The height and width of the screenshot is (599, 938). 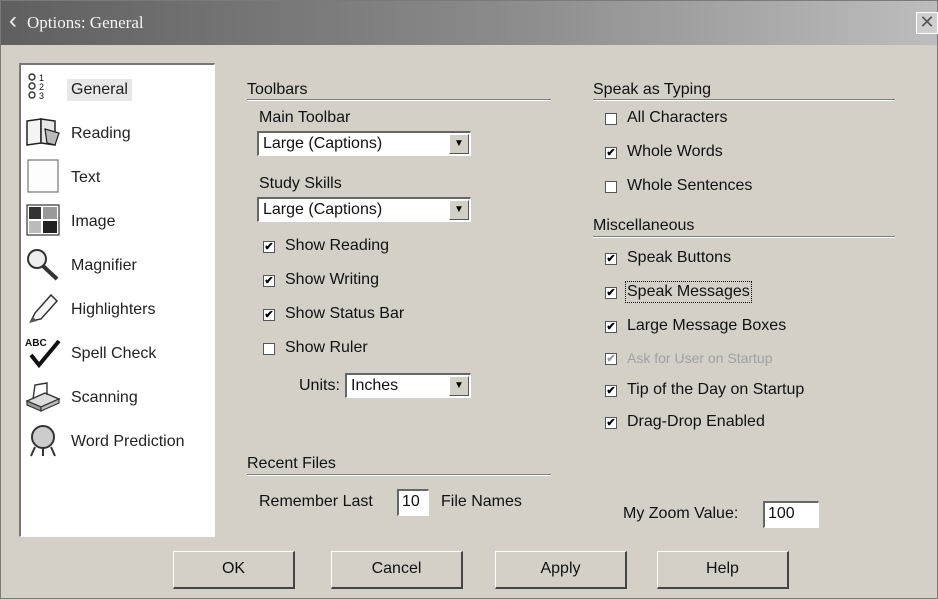 I want to click on apply-button-label: Apply, so click(x=560, y=568).